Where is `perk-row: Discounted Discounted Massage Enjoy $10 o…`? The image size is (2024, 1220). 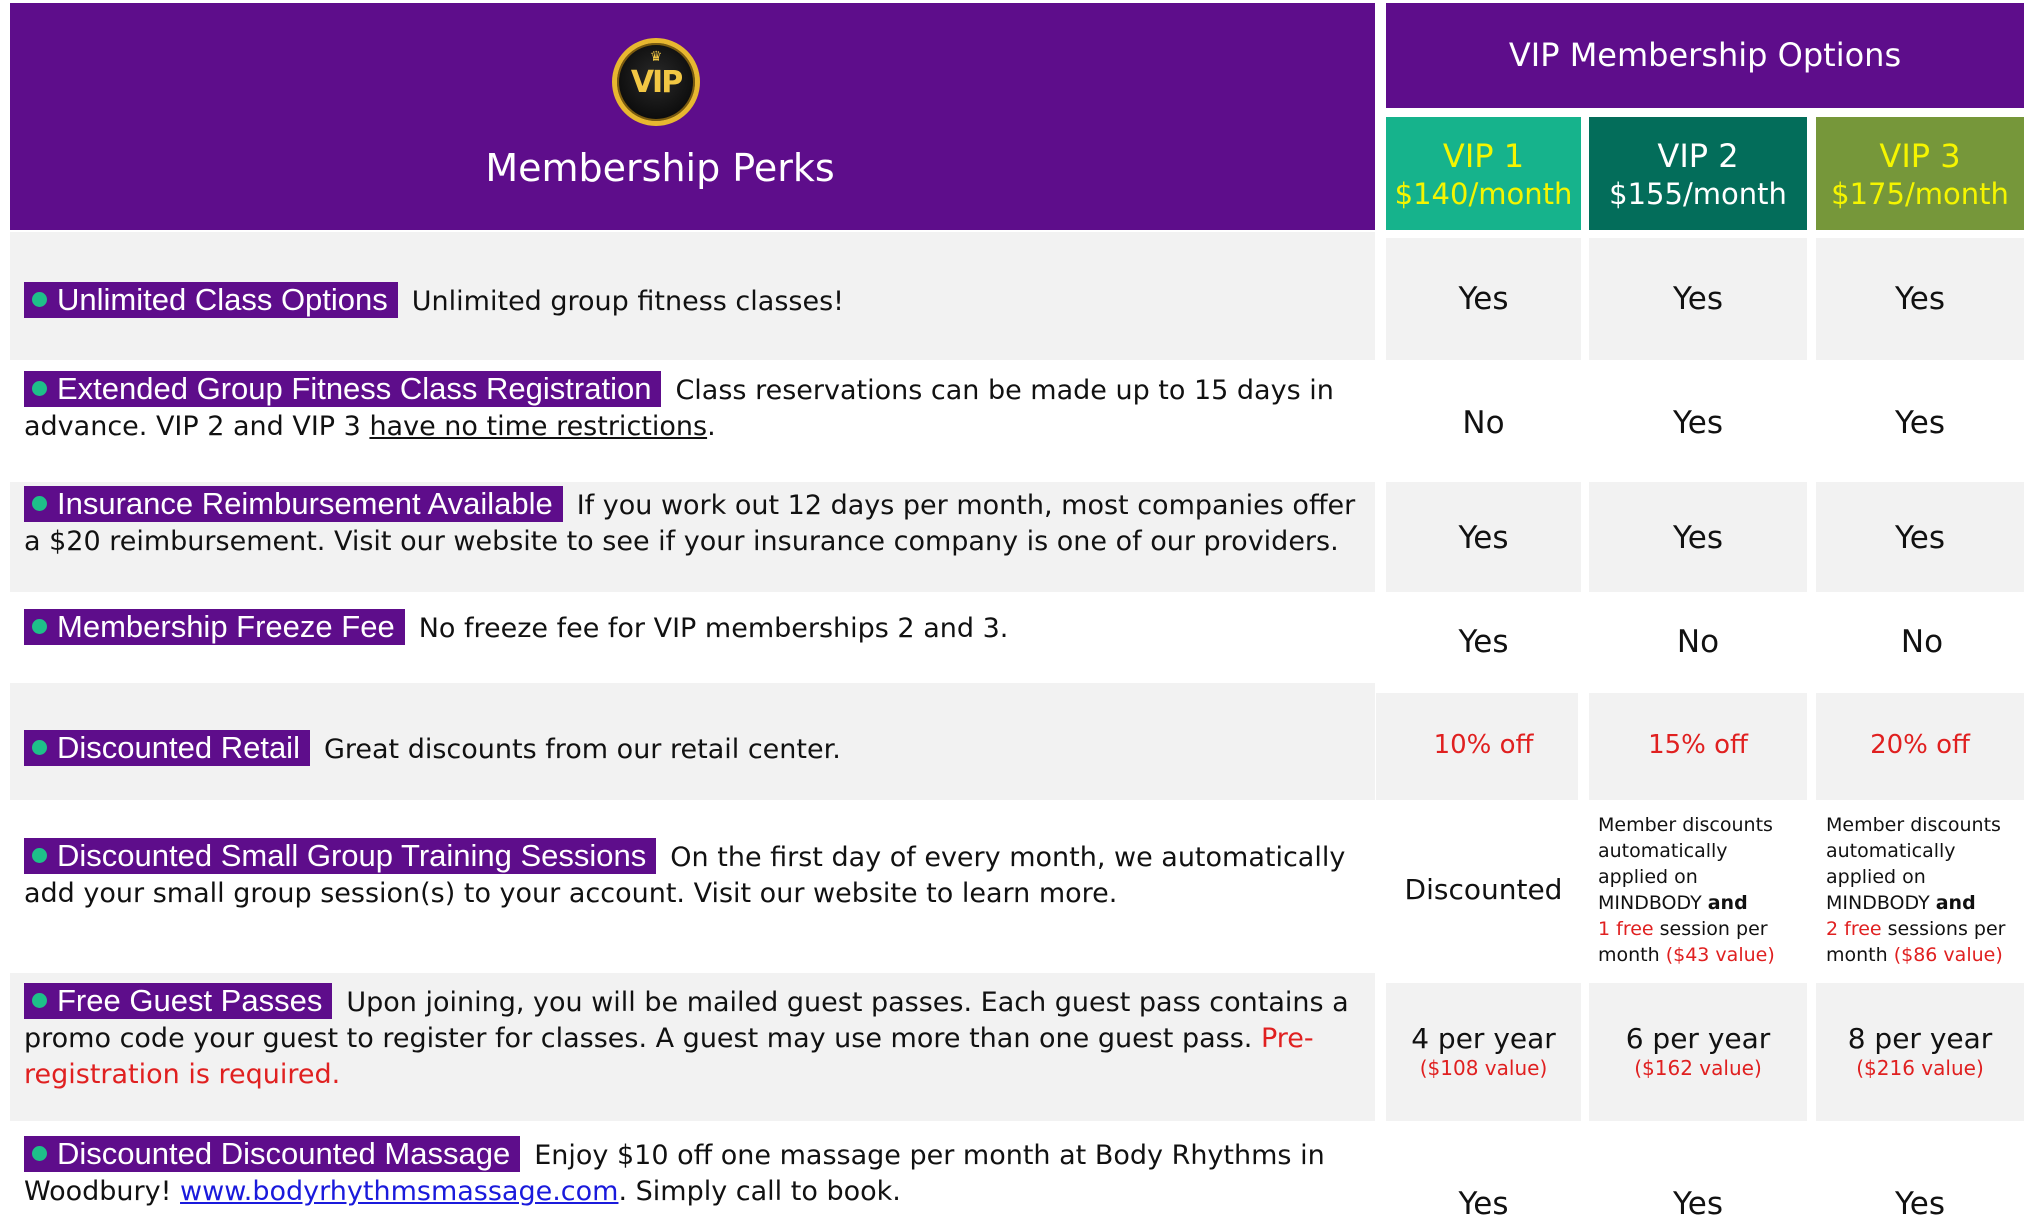 perk-row: Discounted Discounted Massage Enjoy $10 o… is located at coordinates (674, 1171).